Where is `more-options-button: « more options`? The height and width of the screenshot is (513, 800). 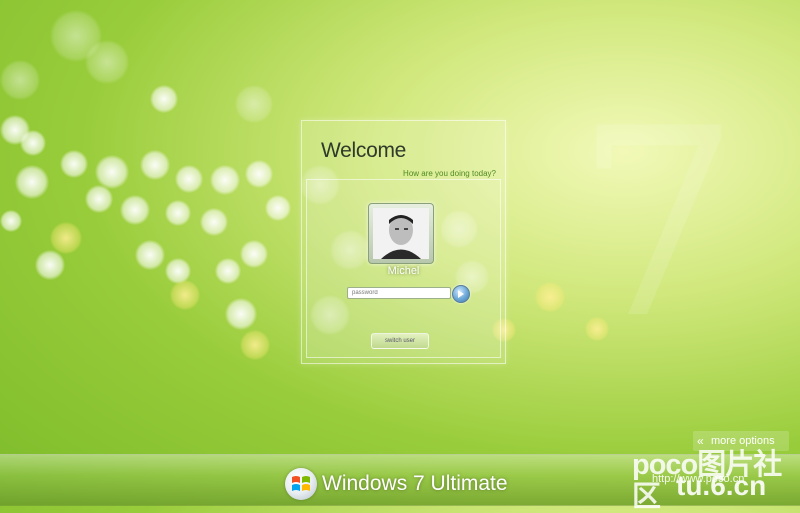 more-options-button: « more options is located at coordinates (741, 441).